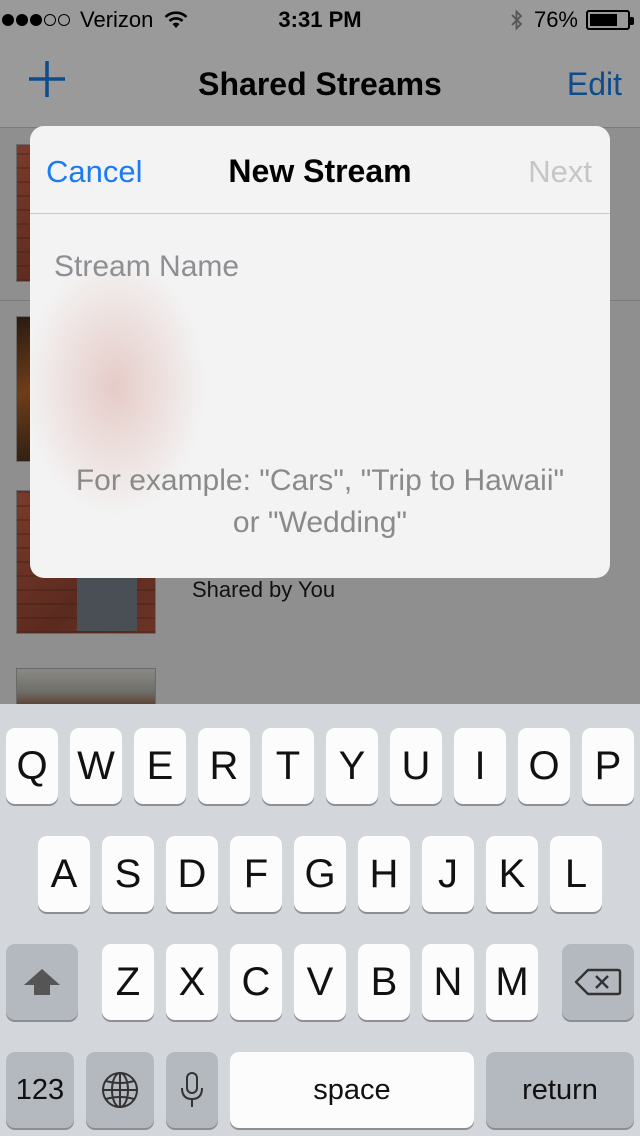 This screenshot has height=1136, width=640. I want to click on stream-thumbnail, so click(86, 688).